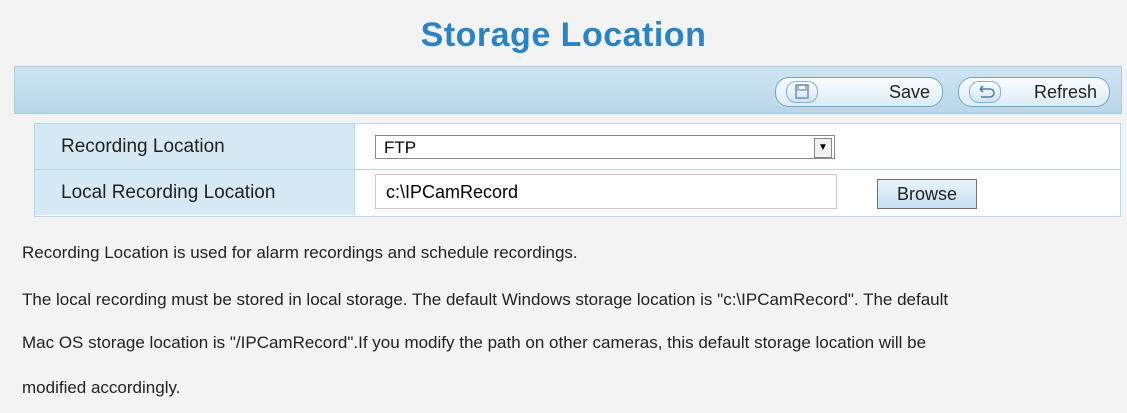 This screenshot has height=413, width=1127. What do you see at coordinates (605, 147) in the screenshot?
I see `recording-location-select: FTP ▼` at bounding box center [605, 147].